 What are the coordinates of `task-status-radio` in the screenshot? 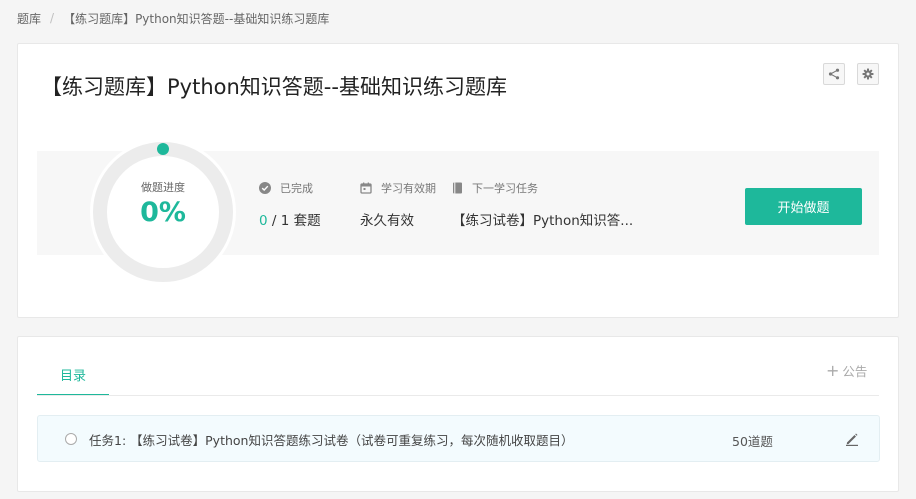 It's located at (71, 439).